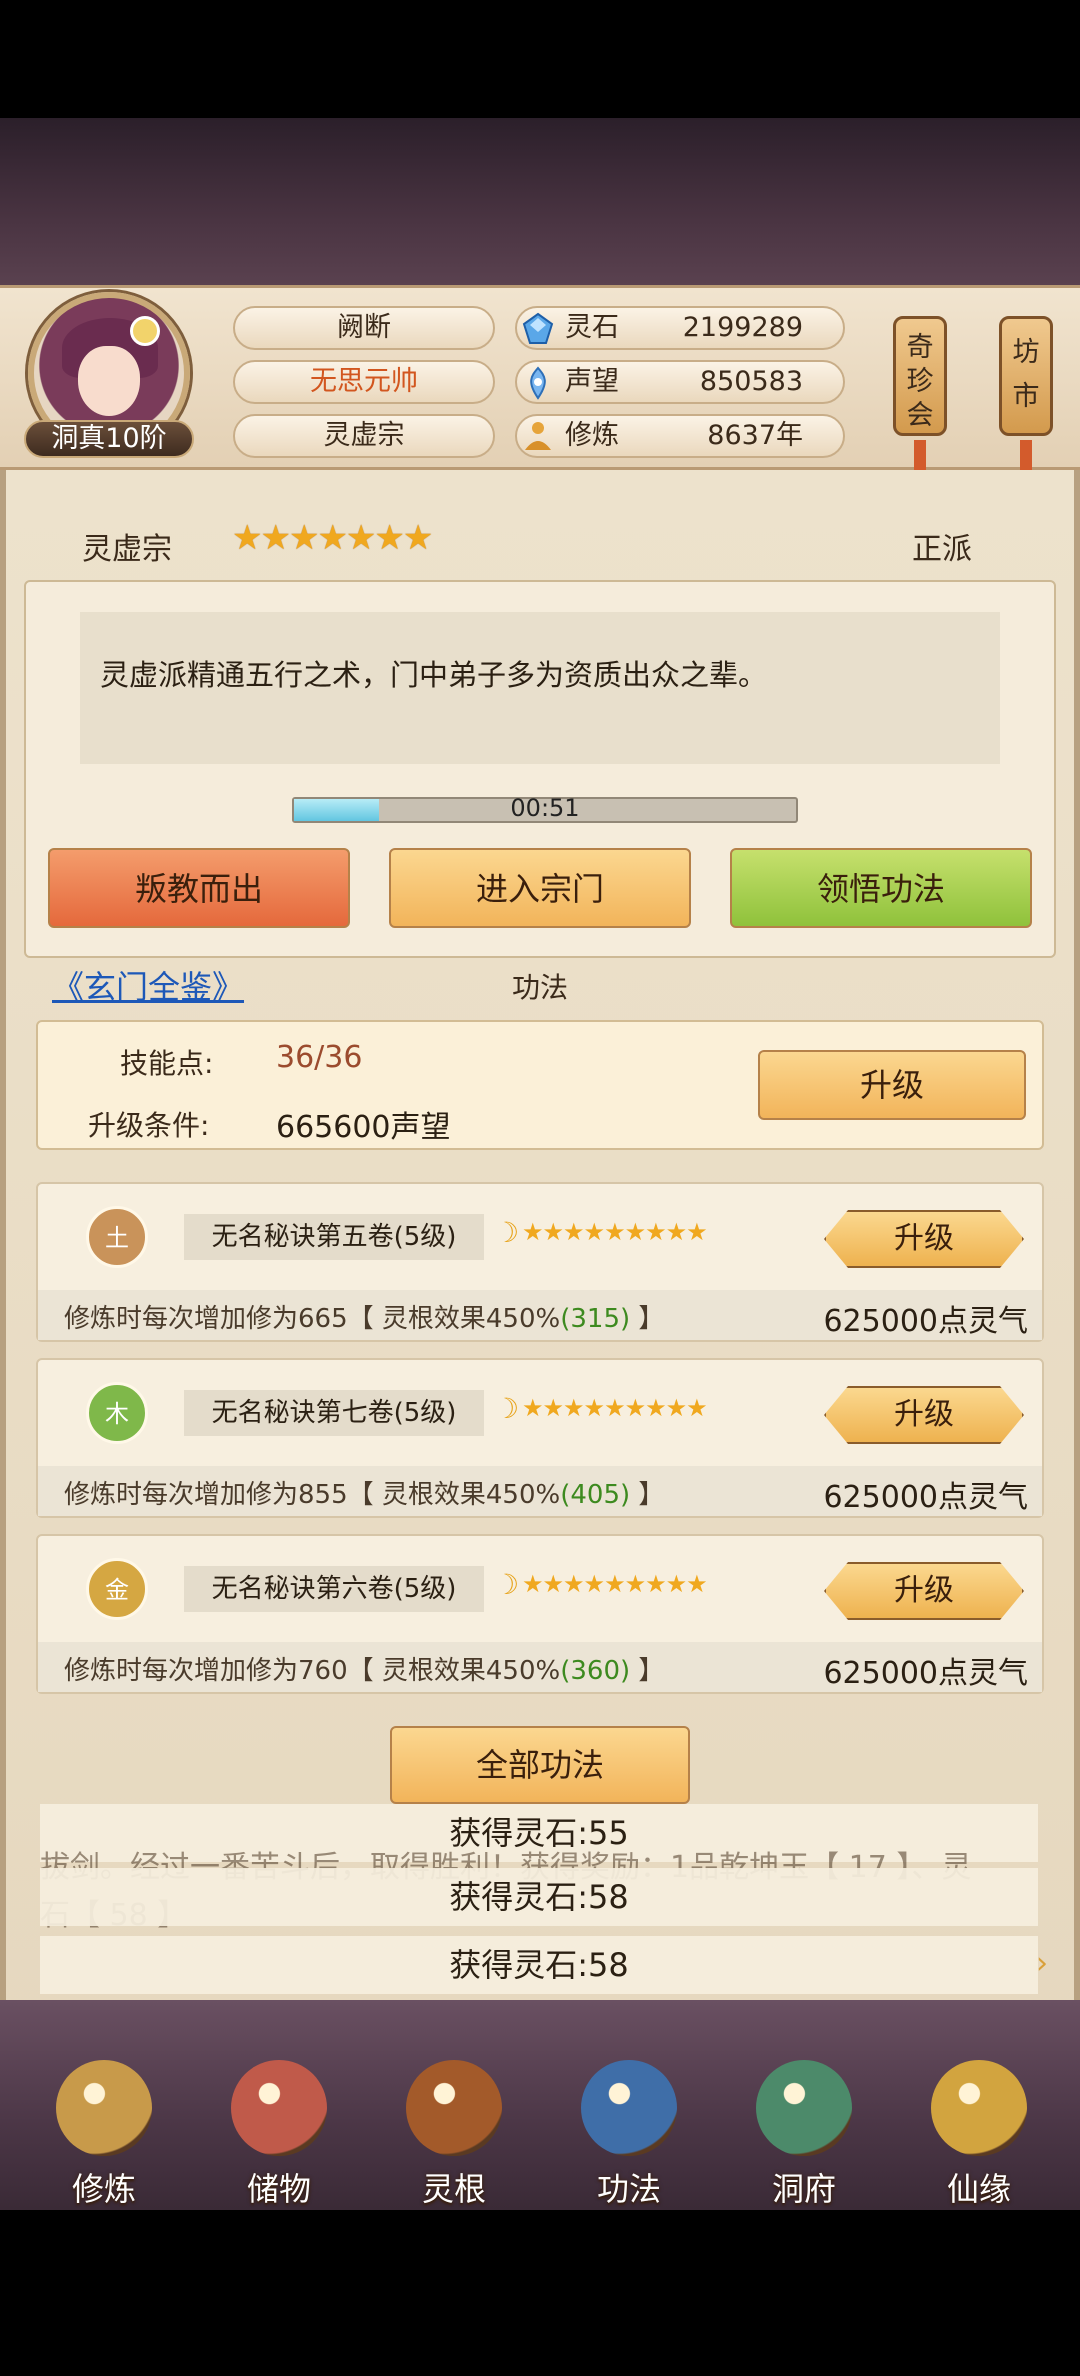 This screenshot has width=1080, height=2376. Describe the element at coordinates (334, 1589) in the screenshot. I see `technique-name: 无名秘诀第六卷(5级)` at that location.